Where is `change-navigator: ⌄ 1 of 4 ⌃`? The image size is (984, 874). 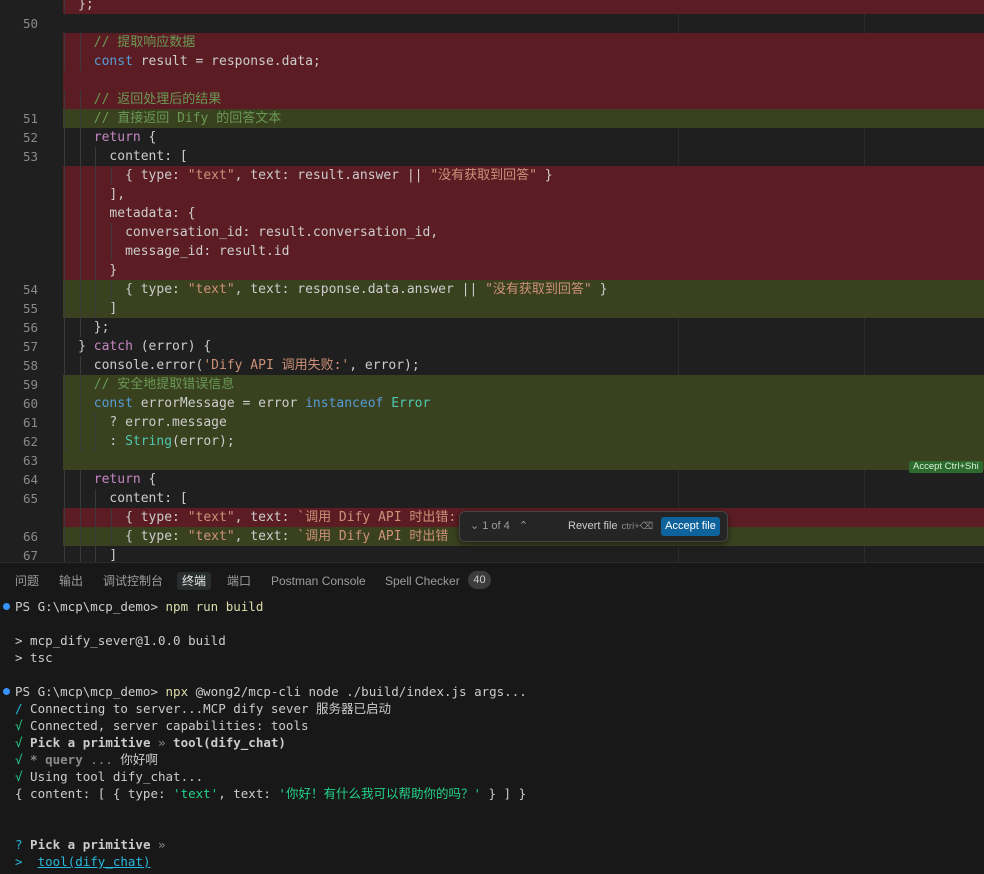
change-navigator: ⌄ 1 of 4 ⌃ is located at coordinates (500, 526).